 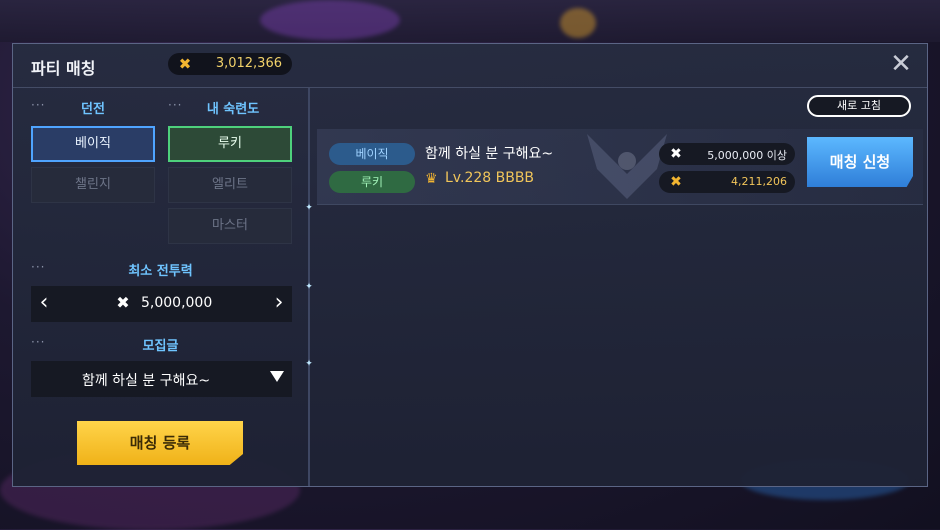 I want to click on min-power-value: 5,000,000, so click(x=177, y=303).